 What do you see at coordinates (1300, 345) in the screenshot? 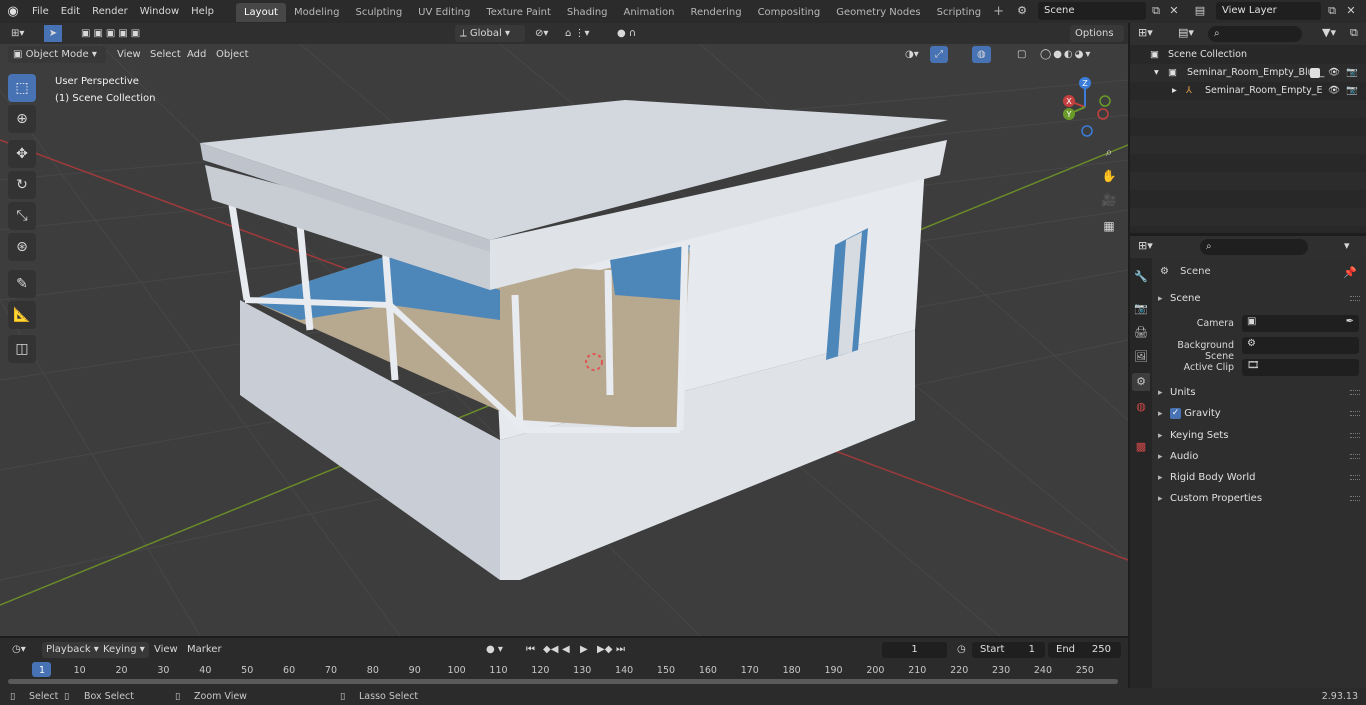
I see `background-scene-field: ⚙` at bounding box center [1300, 345].